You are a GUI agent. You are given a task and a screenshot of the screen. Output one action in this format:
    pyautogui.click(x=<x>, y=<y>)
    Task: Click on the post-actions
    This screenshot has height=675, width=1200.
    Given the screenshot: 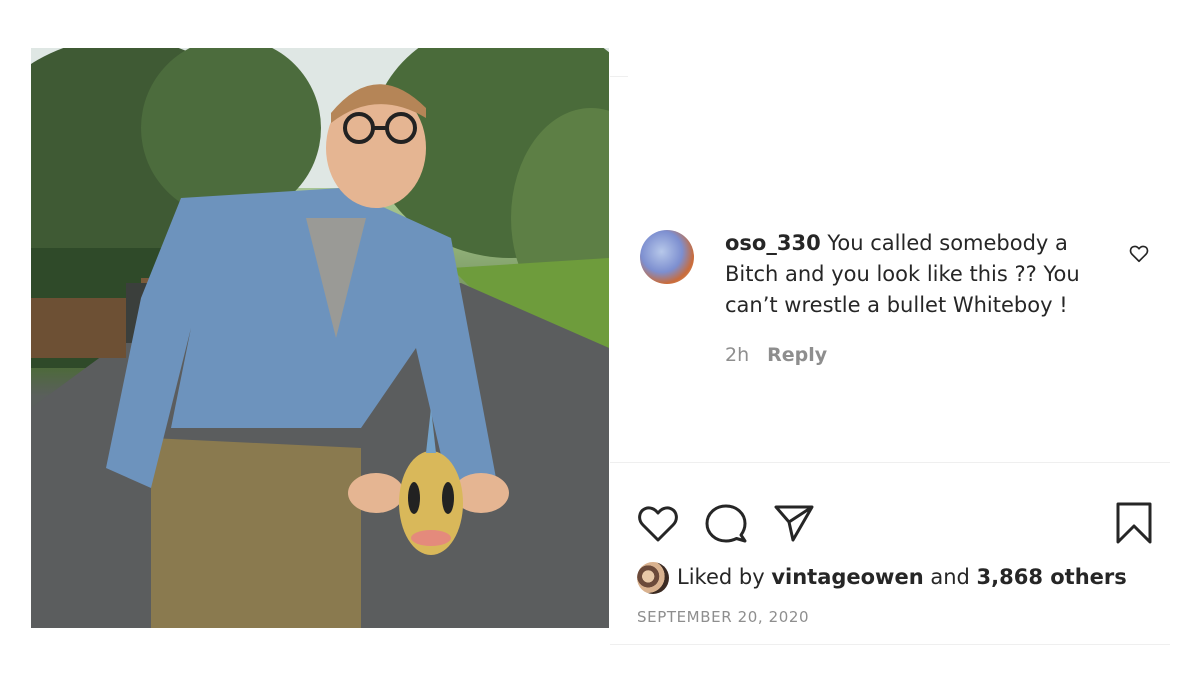 What is the action you would take?
    pyautogui.click(x=896, y=523)
    